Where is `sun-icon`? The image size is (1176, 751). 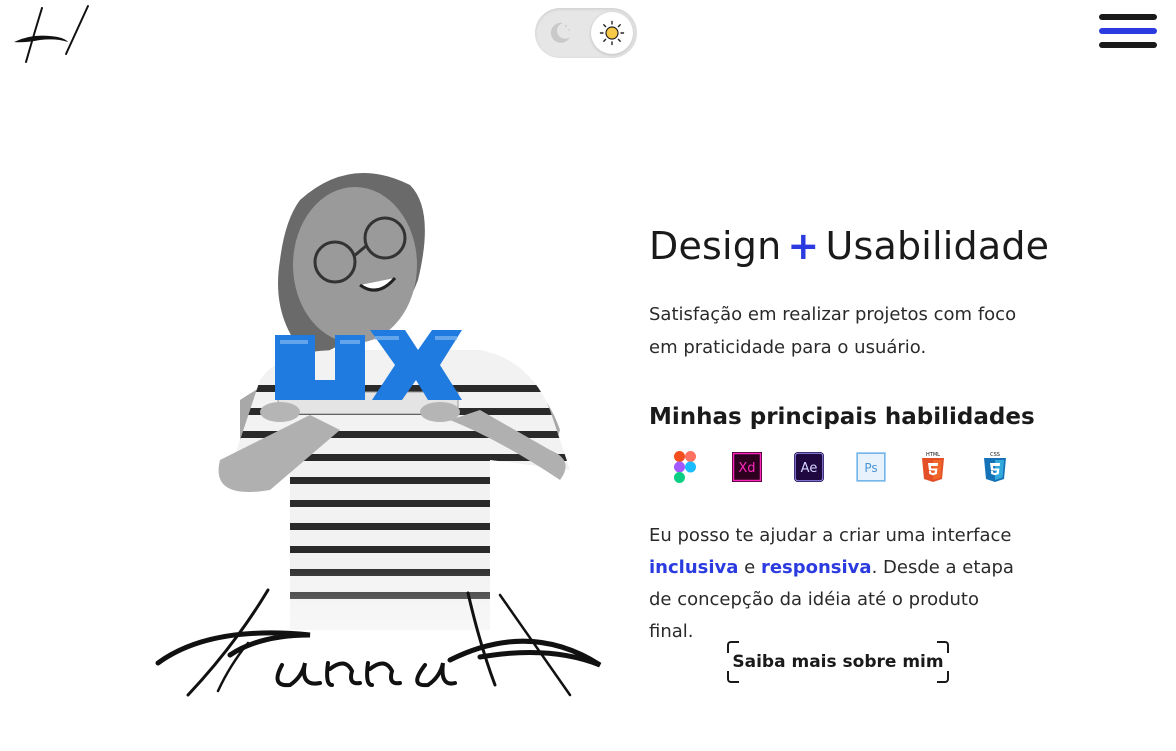
sun-icon is located at coordinates (612, 33).